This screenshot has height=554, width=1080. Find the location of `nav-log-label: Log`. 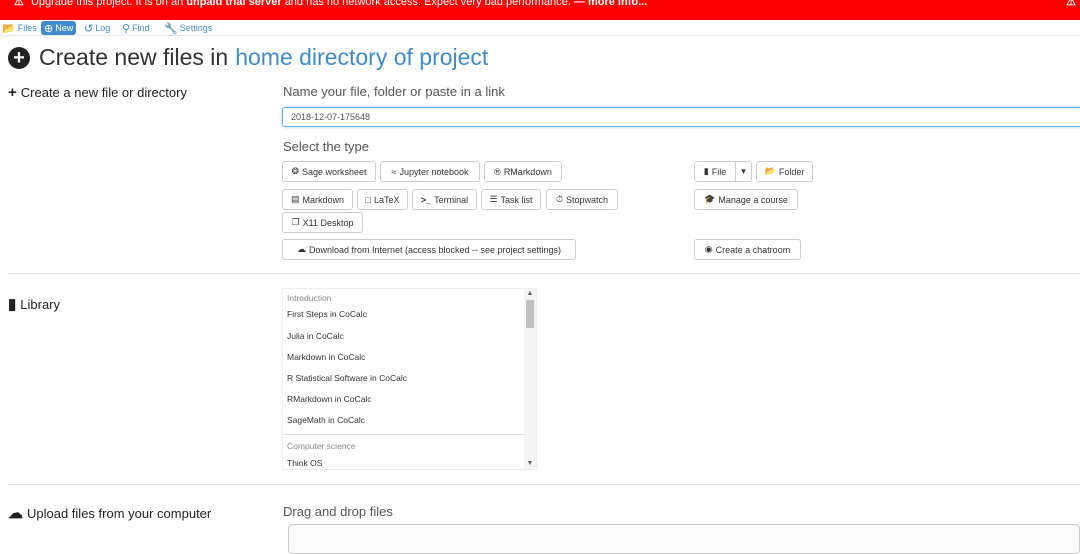

nav-log-label: Log is located at coordinates (103, 28).